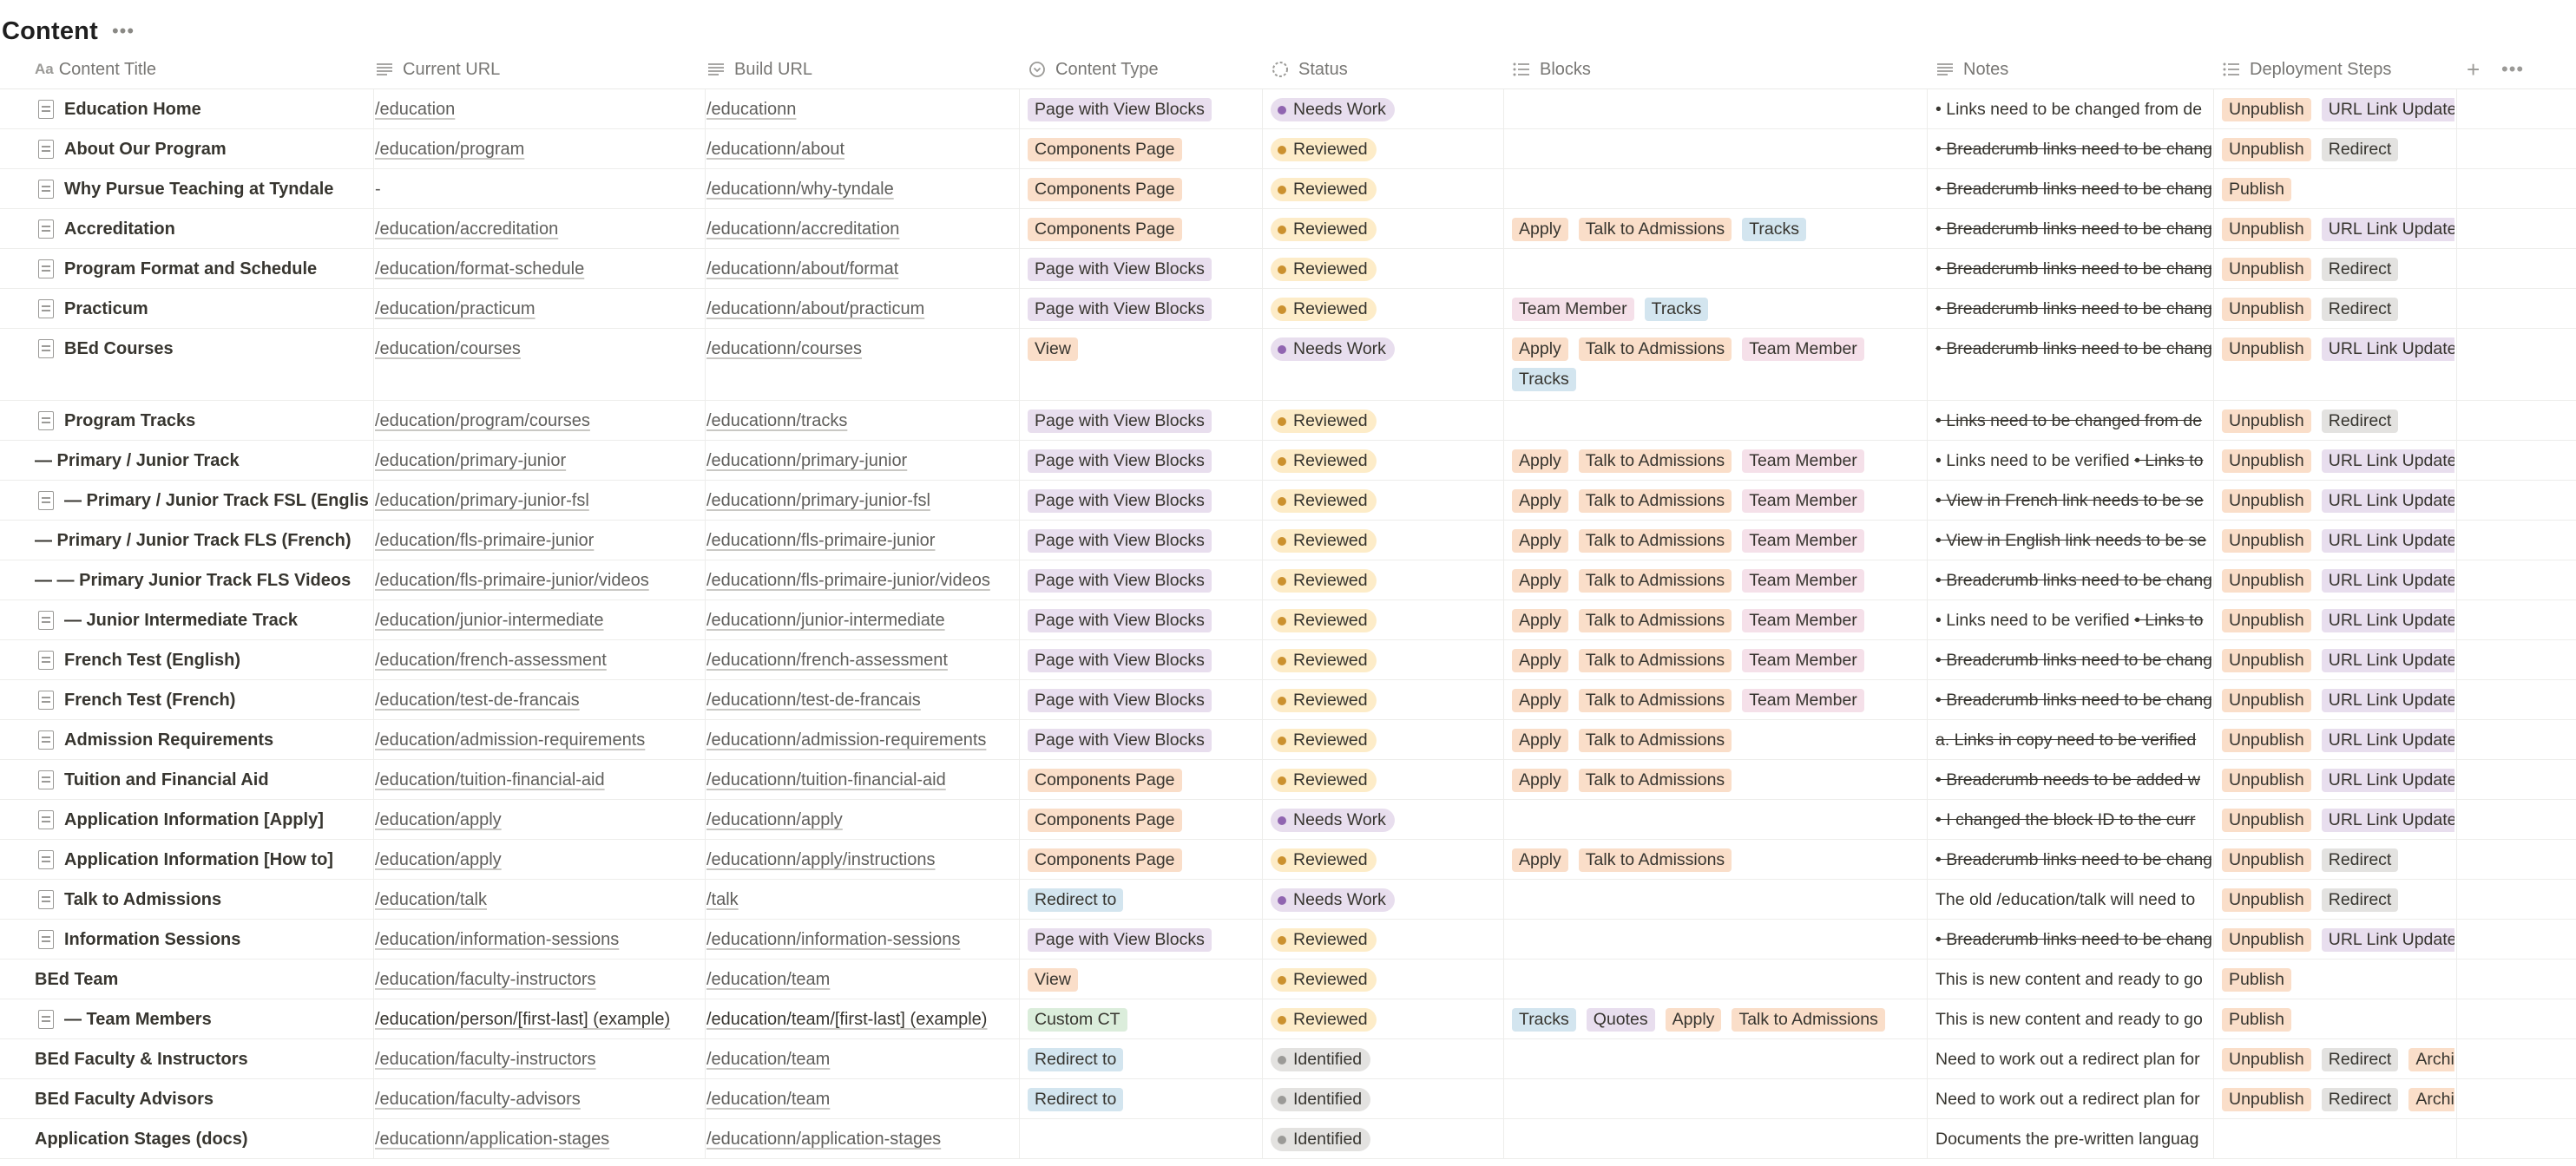  What do you see at coordinates (203, 501) in the screenshot?
I see `content-title-cell: — Primary / Junior Track FSL (English)` at bounding box center [203, 501].